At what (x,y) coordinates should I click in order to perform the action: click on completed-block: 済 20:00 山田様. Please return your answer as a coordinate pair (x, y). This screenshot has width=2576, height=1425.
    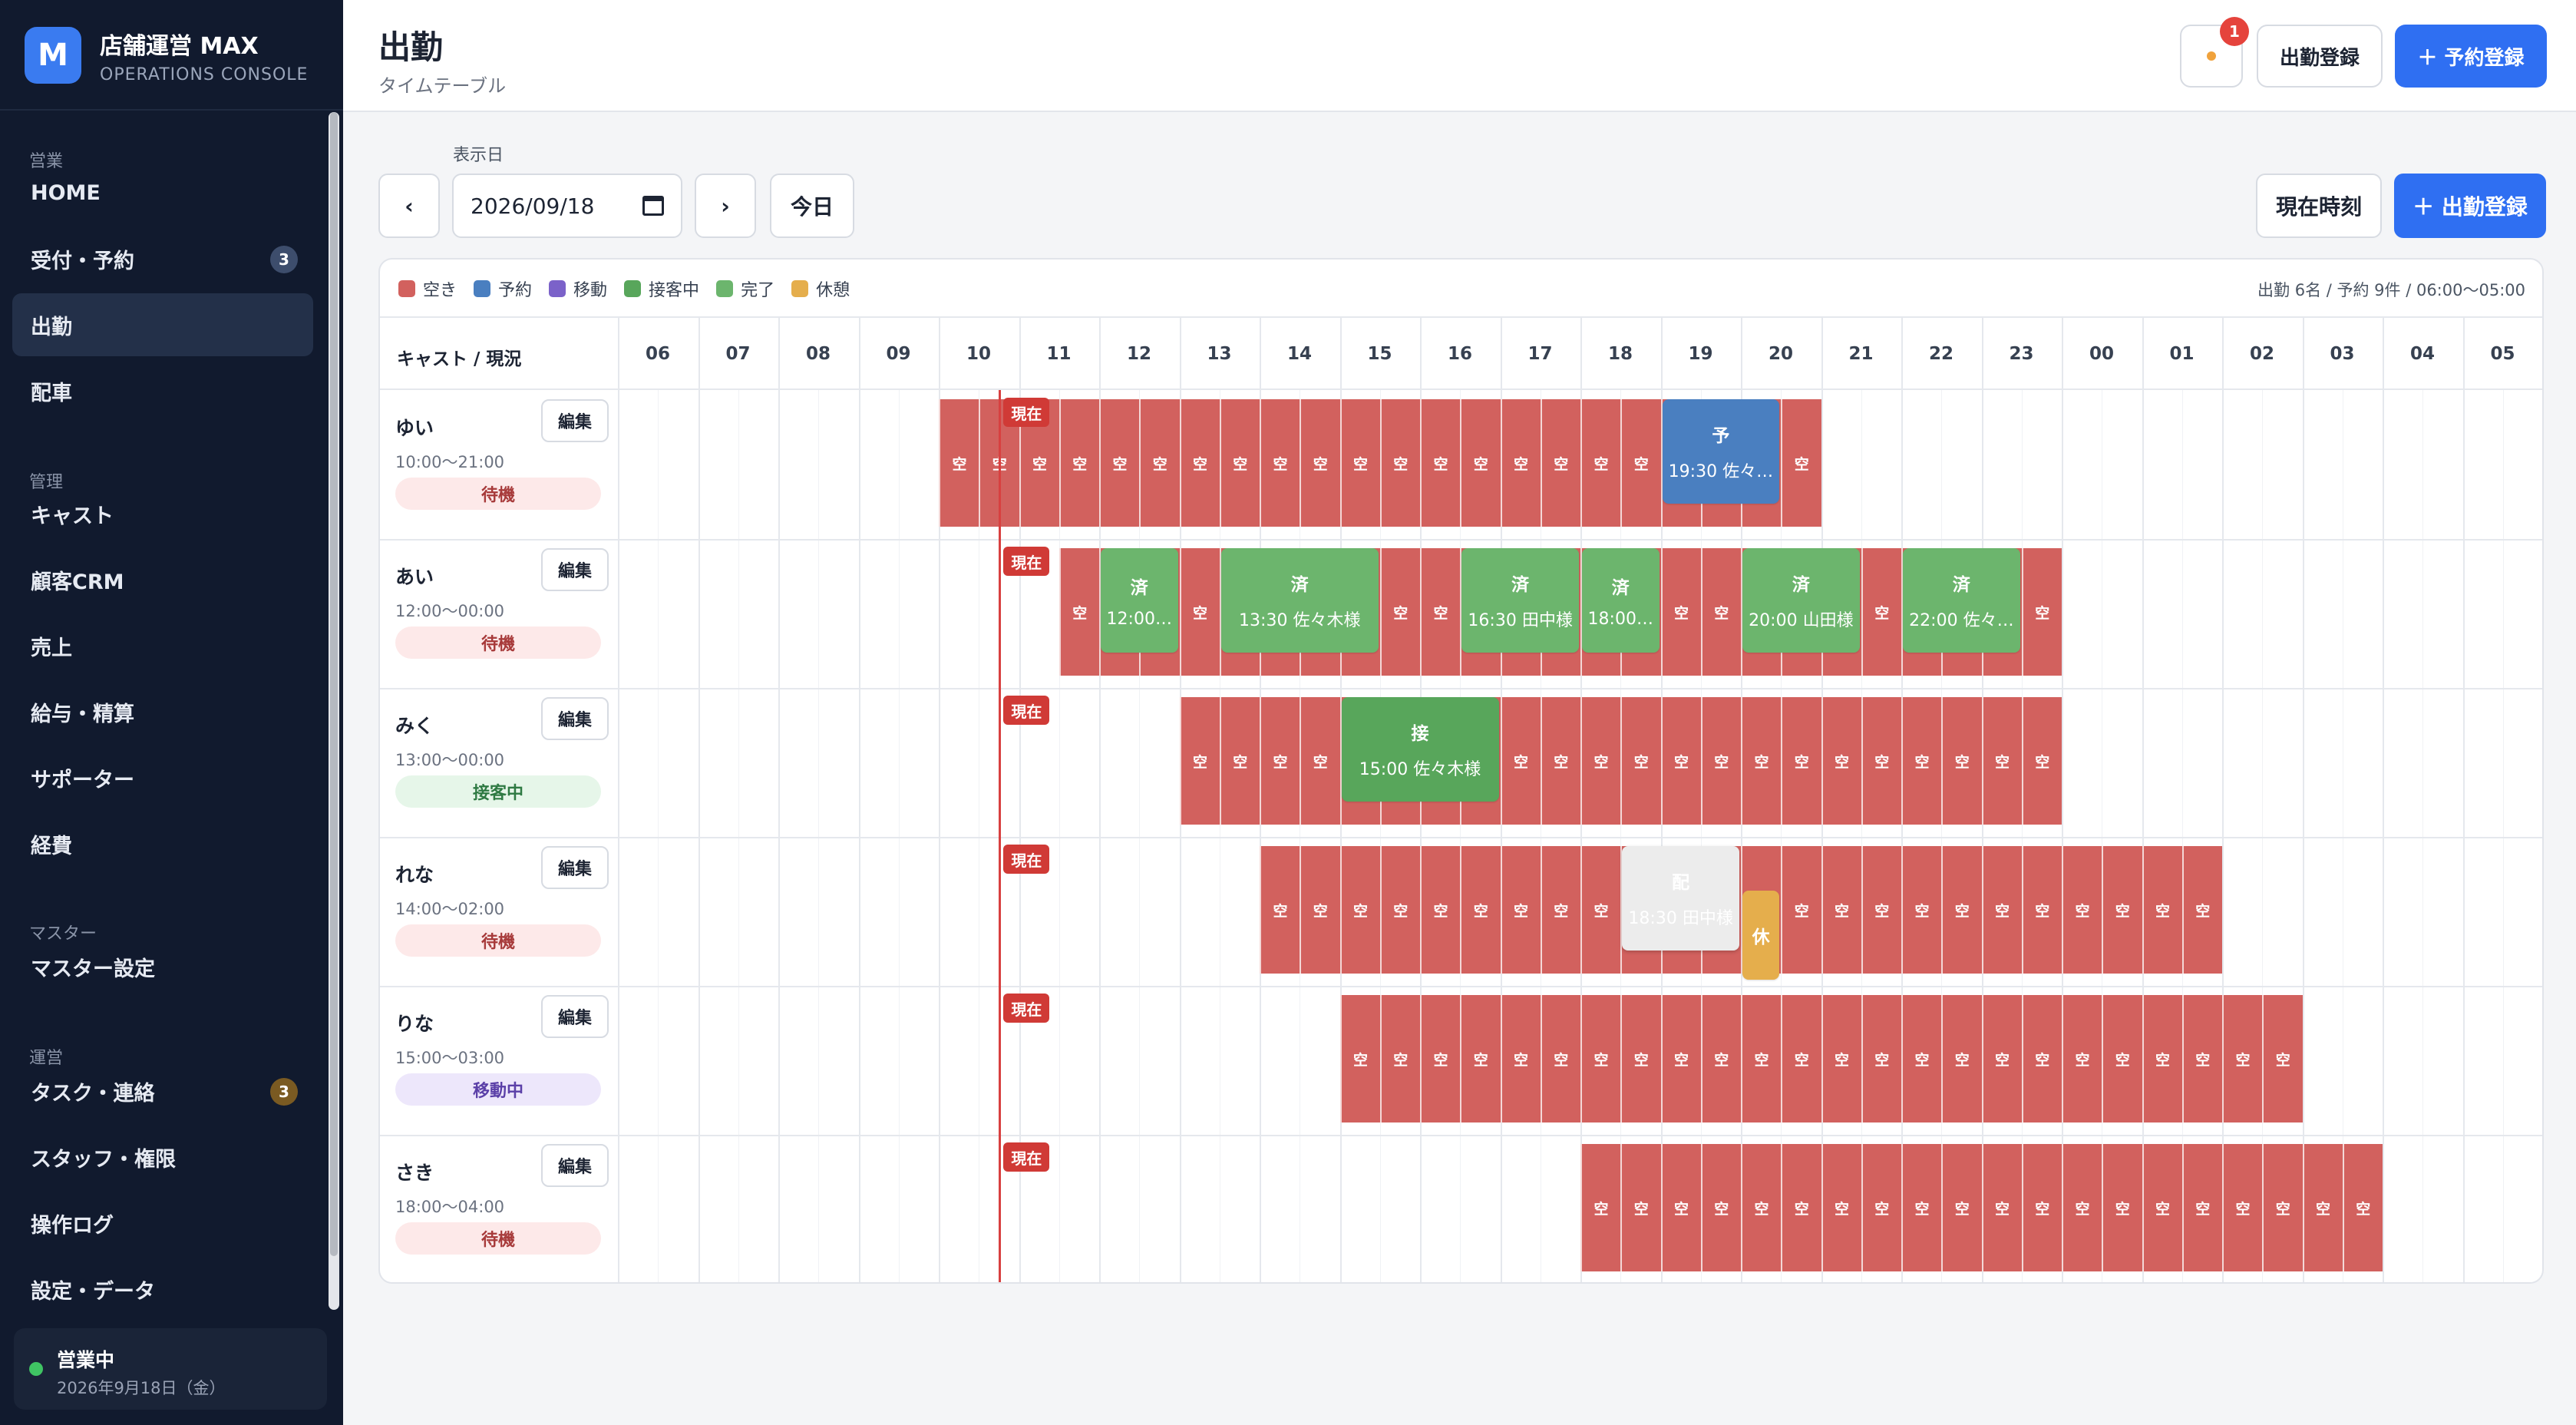
    Looking at the image, I should click on (1801, 600).